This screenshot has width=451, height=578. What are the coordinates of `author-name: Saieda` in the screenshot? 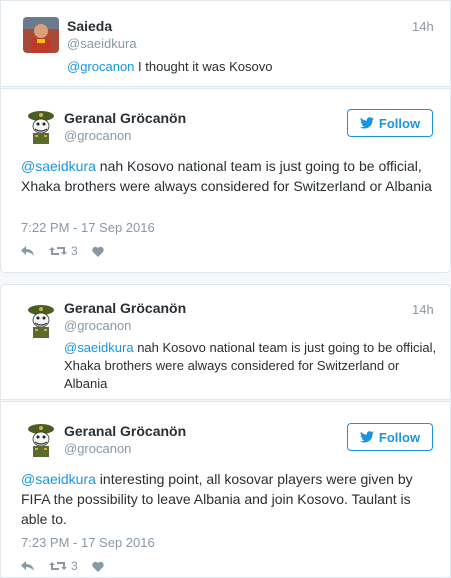 It's located at (89, 26).